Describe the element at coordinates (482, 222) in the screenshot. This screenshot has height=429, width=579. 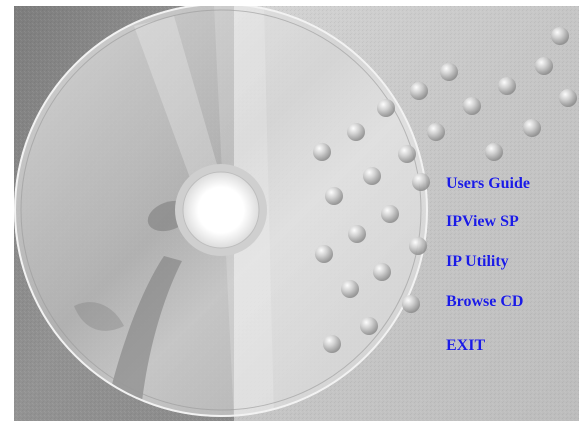
I see `menu-item-ipview-sp: IPView SP` at that location.